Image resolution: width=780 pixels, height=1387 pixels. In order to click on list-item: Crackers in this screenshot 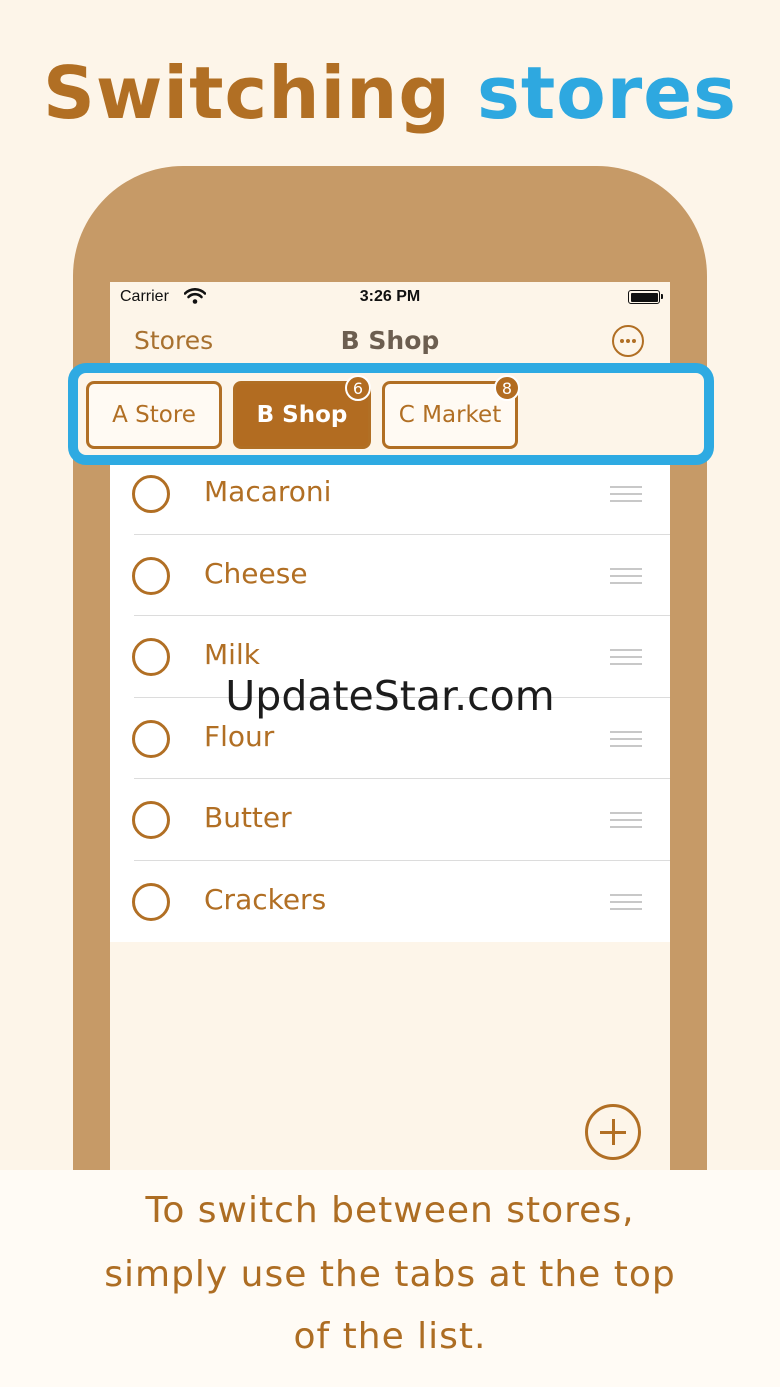, I will do `click(390, 902)`.